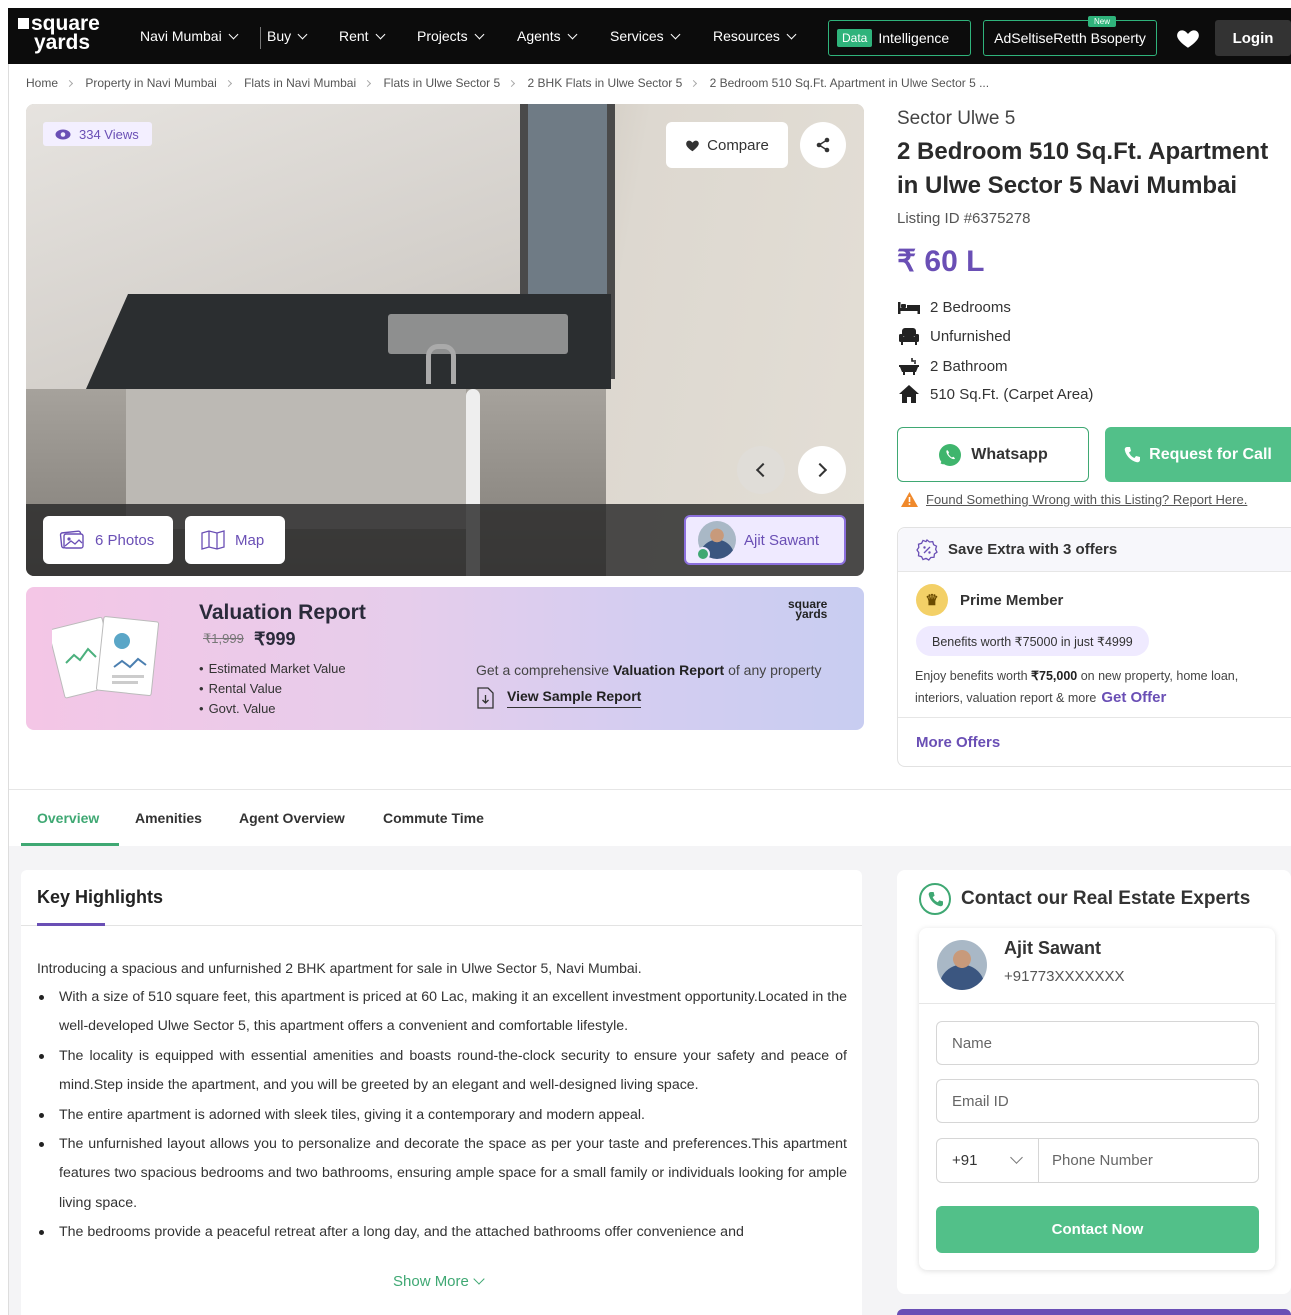  What do you see at coordinates (1094, 550) in the screenshot?
I see `offers-header: Save Extra with 3 offers` at bounding box center [1094, 550].